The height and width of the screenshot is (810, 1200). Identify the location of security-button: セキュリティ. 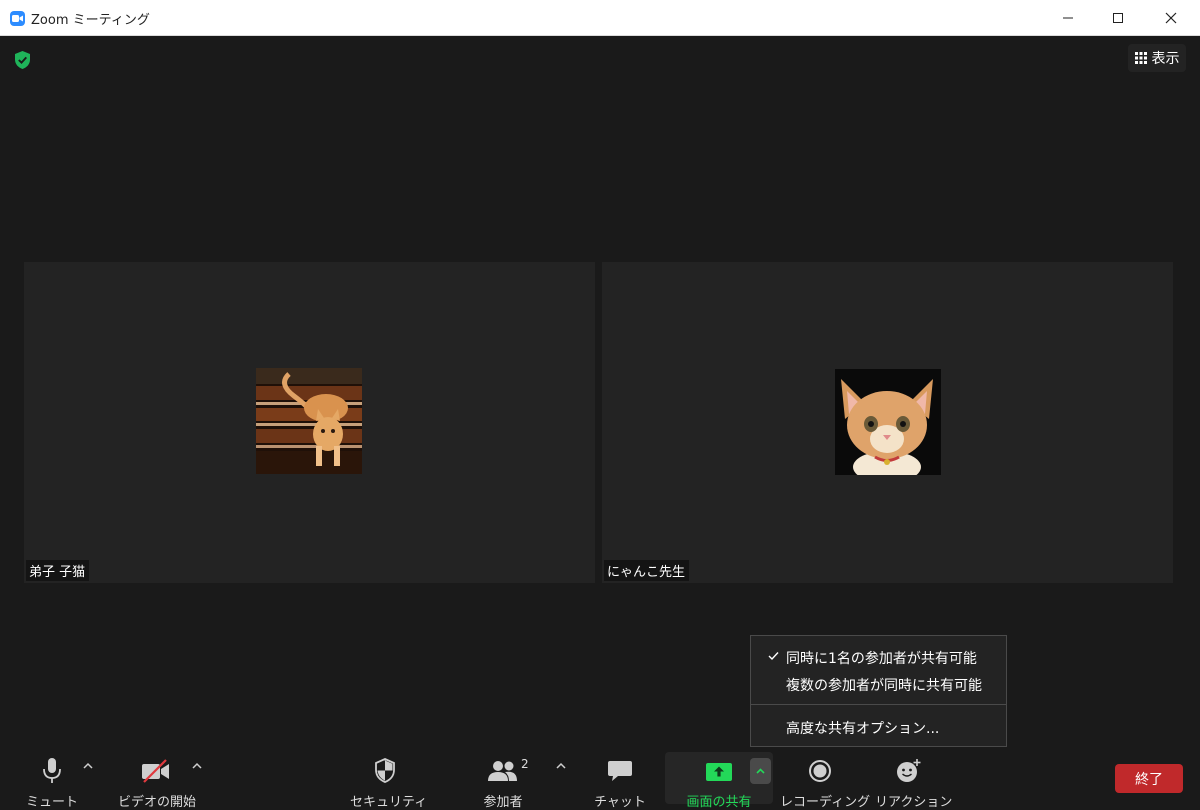
(389, 782).